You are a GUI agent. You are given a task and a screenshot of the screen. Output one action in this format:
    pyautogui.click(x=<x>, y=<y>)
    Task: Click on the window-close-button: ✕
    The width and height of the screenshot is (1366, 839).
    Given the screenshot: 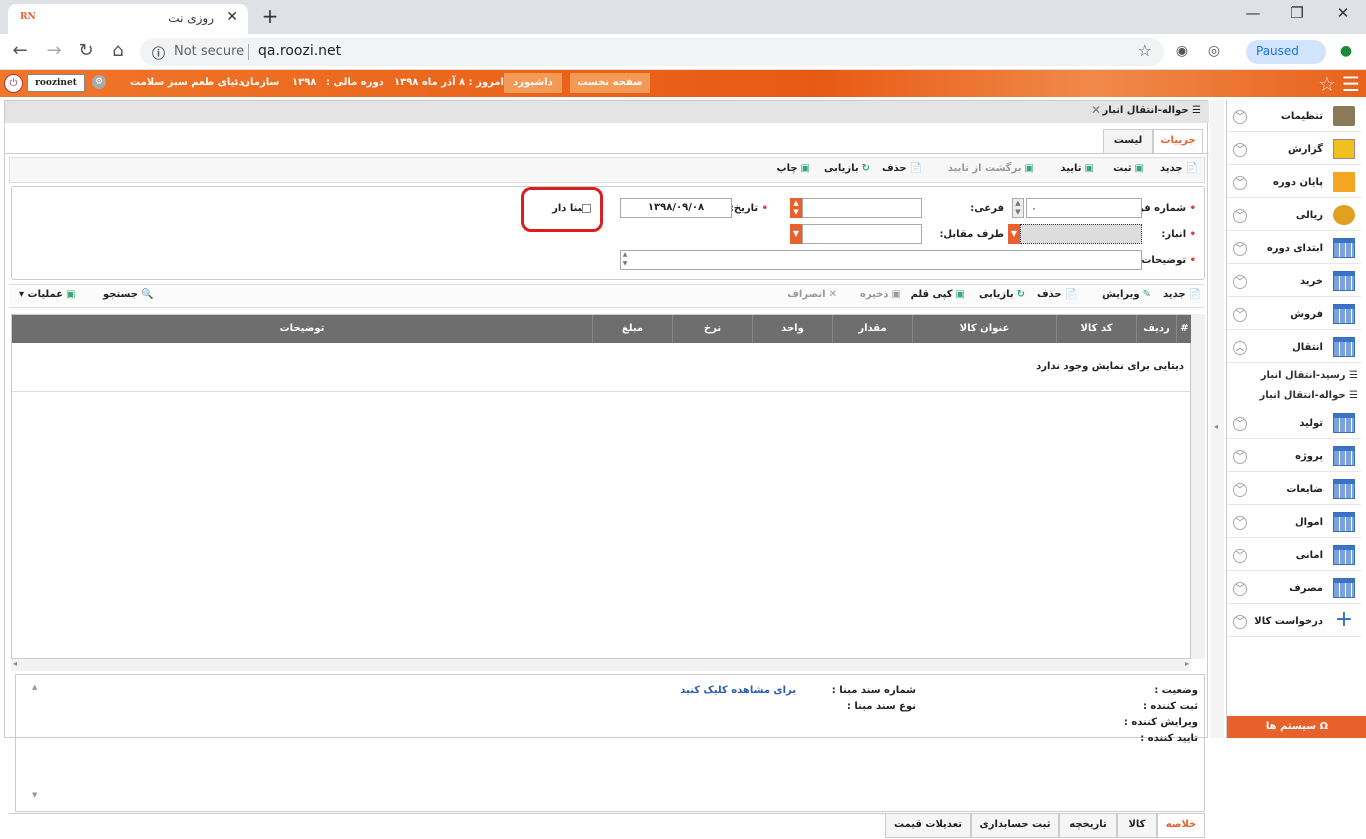 What is the action you would take?
    pyautogui.click(x=1343, y=13)
    